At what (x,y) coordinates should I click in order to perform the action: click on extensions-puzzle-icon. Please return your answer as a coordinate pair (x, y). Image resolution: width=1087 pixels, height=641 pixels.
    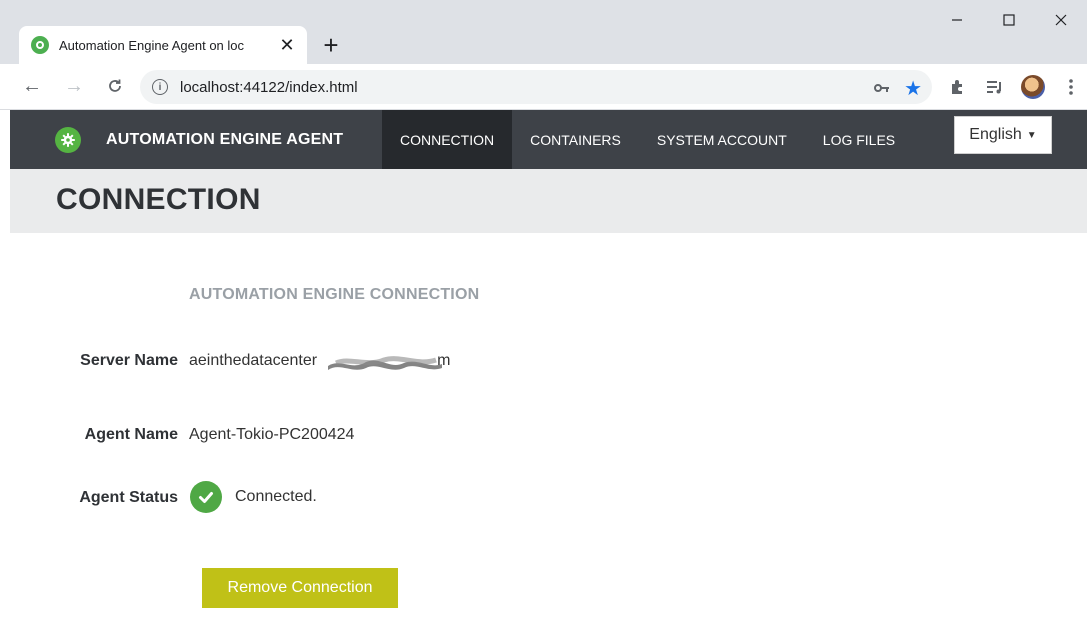
    Looking at the image, I should click on (957, 87).